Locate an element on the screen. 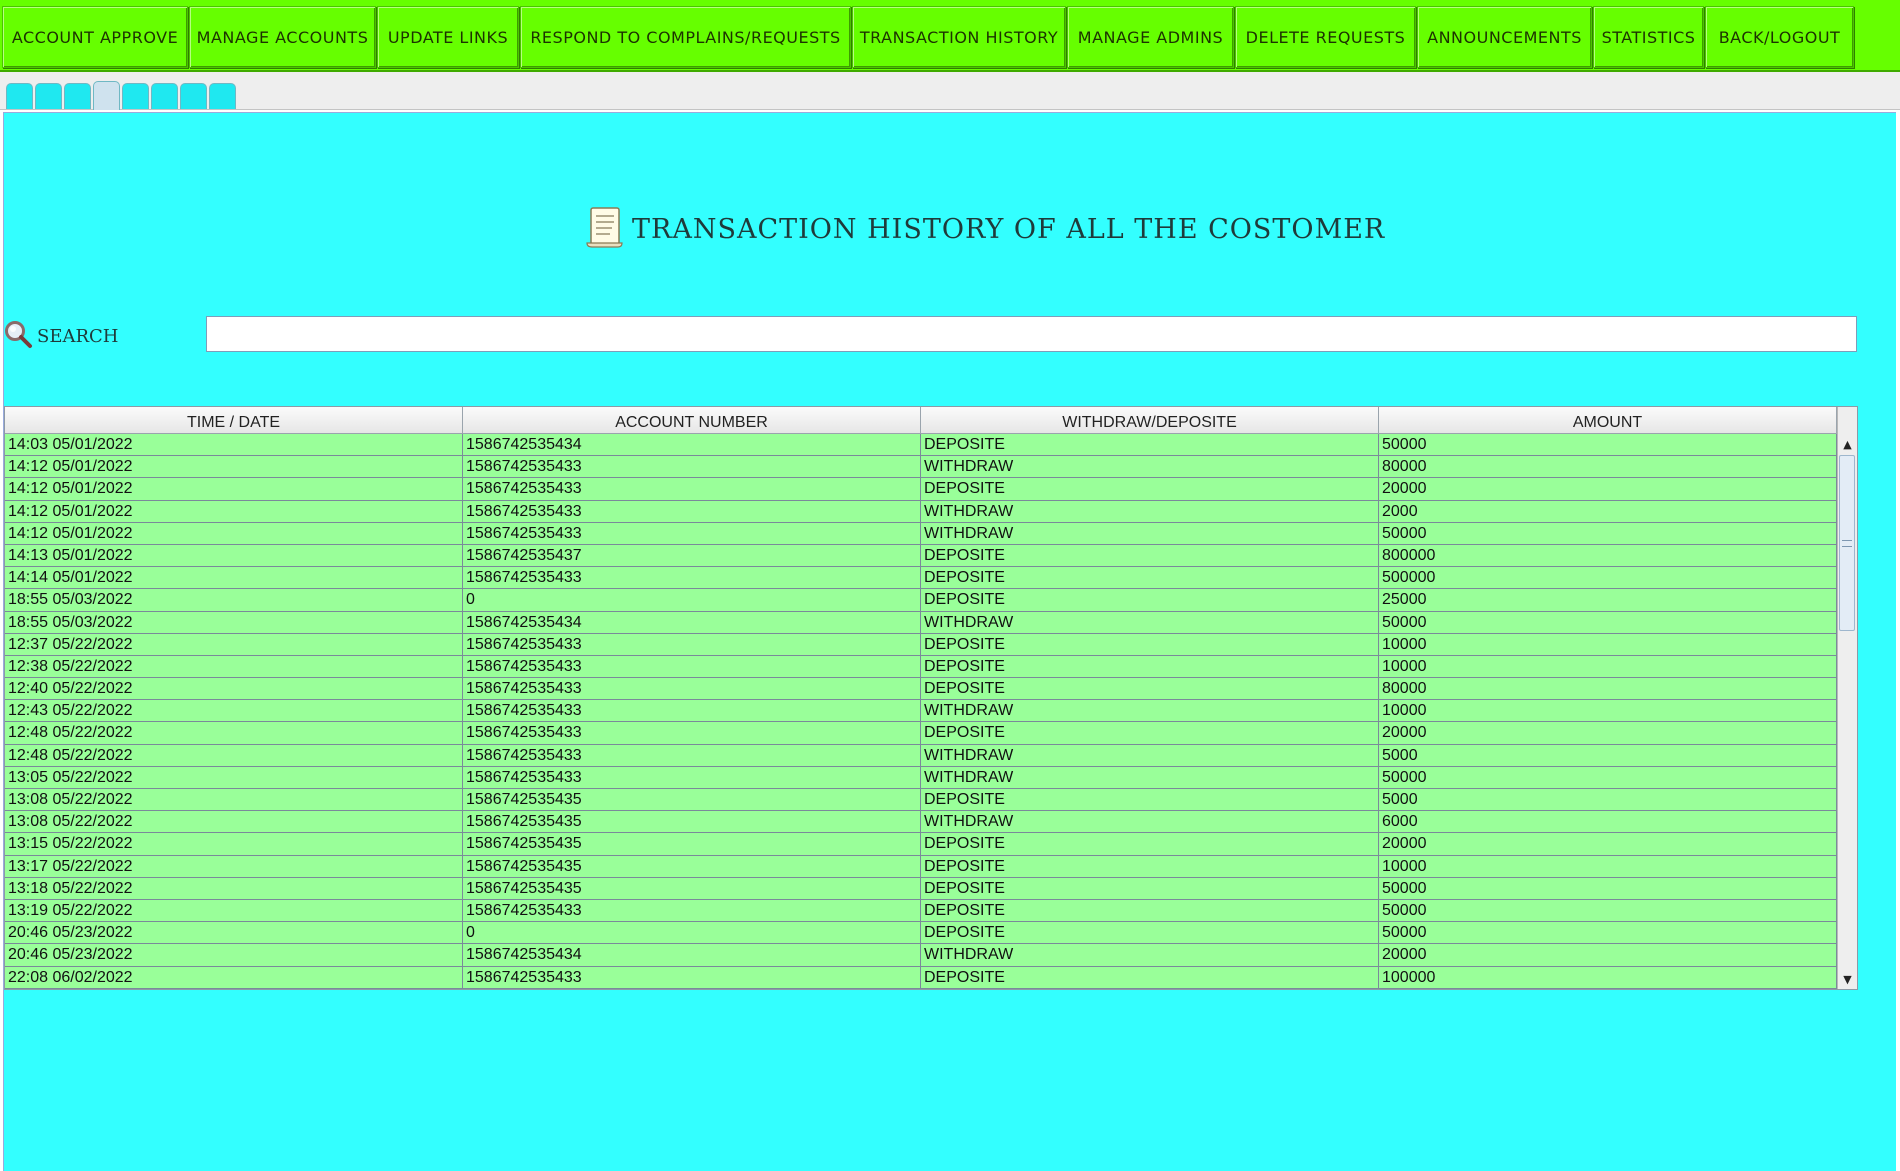 Image resolution: width=1900 pixels, height=1171 pixels. cell-time-date: 14:03 05/01/2022 is located at coordinates (234, 445).